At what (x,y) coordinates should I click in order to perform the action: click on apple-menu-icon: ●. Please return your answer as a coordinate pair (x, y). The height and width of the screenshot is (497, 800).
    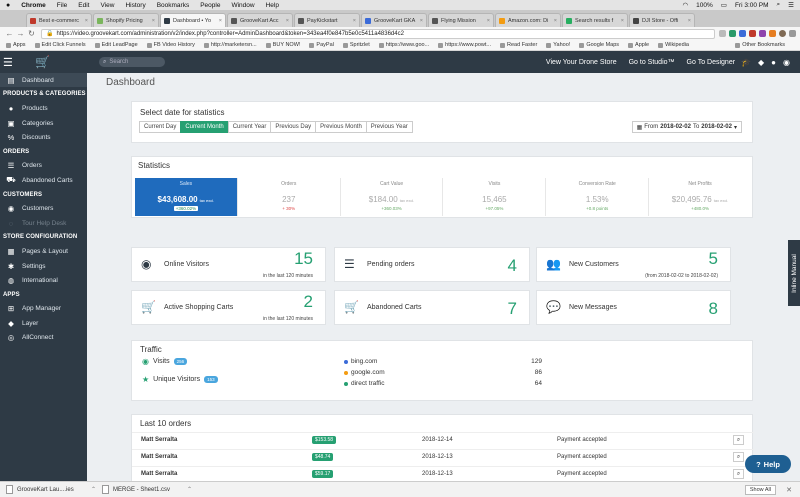
    Looking at the image, I should click on (8, 5).